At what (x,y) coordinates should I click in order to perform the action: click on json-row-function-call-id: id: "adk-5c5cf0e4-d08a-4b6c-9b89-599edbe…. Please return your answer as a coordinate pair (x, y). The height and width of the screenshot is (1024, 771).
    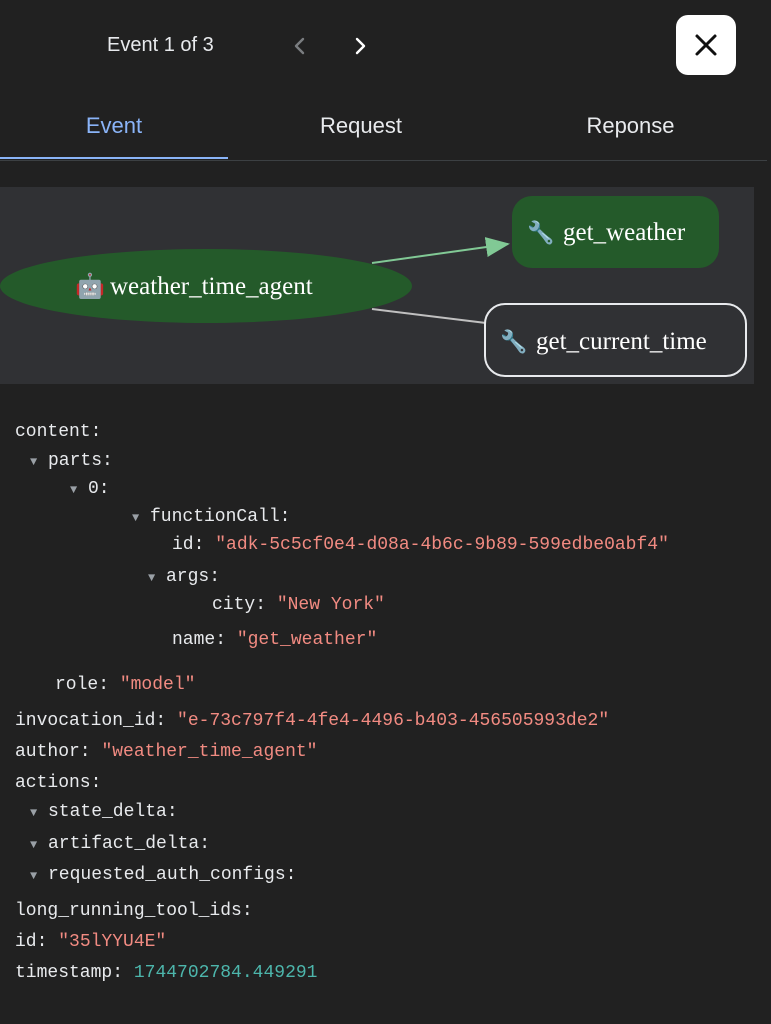
    Looking at the image, I should click on (420, 545).